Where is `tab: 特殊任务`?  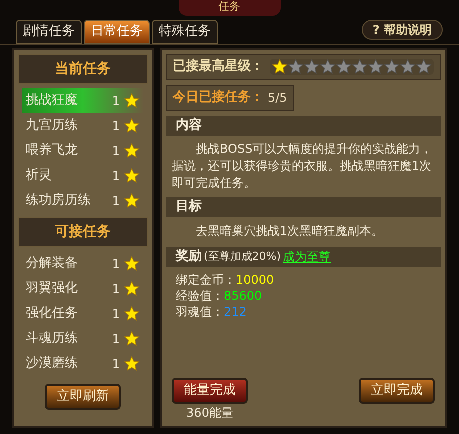 tab: 特殊任务 is located at coordinates (185, 32).